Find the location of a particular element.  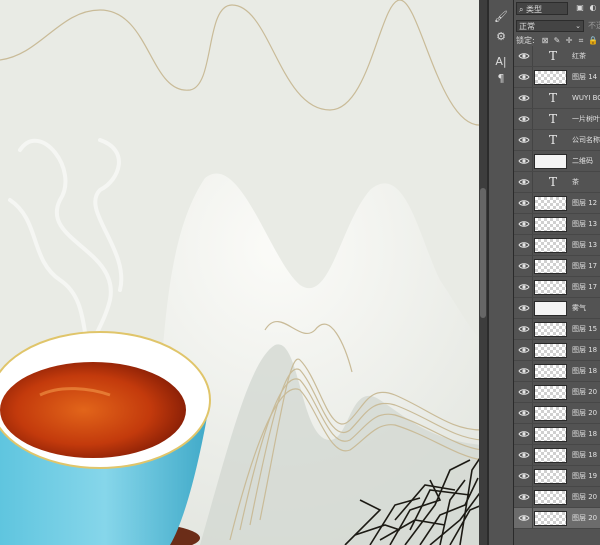

layer-row: T 红茶 is located at coordinates (557, 56).